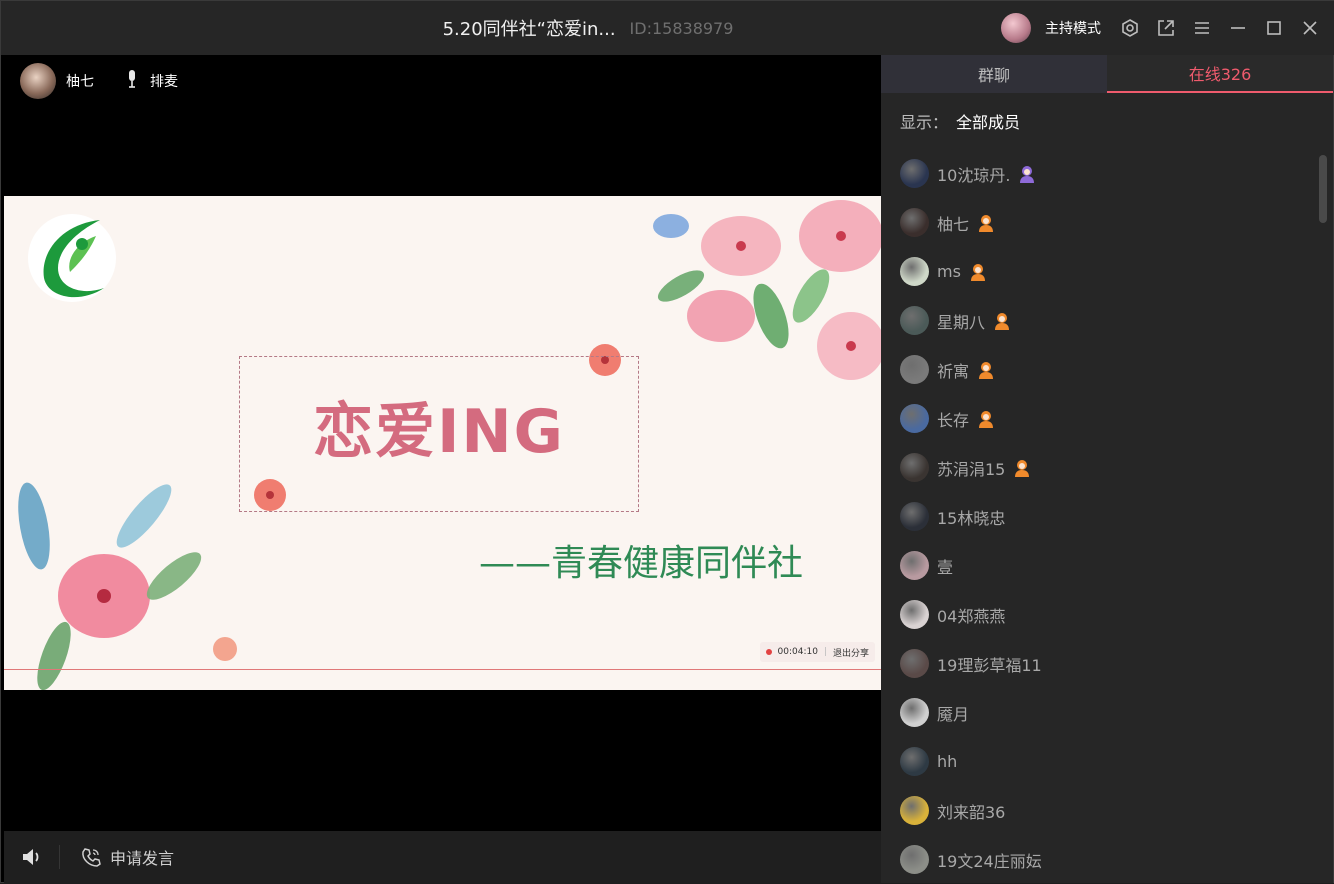 This screenshot has width=1334, height=884. Describe the element at coordinates (953, 420) in the screenshot. I see `member-name: 长存` at that location.